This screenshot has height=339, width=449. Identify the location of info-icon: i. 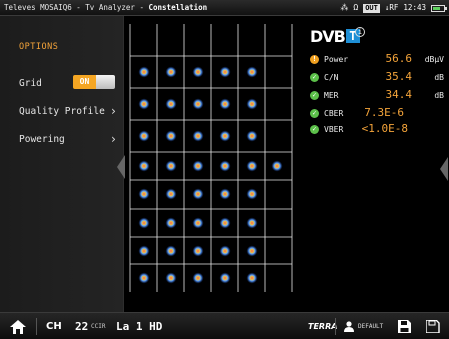
(360, 32).